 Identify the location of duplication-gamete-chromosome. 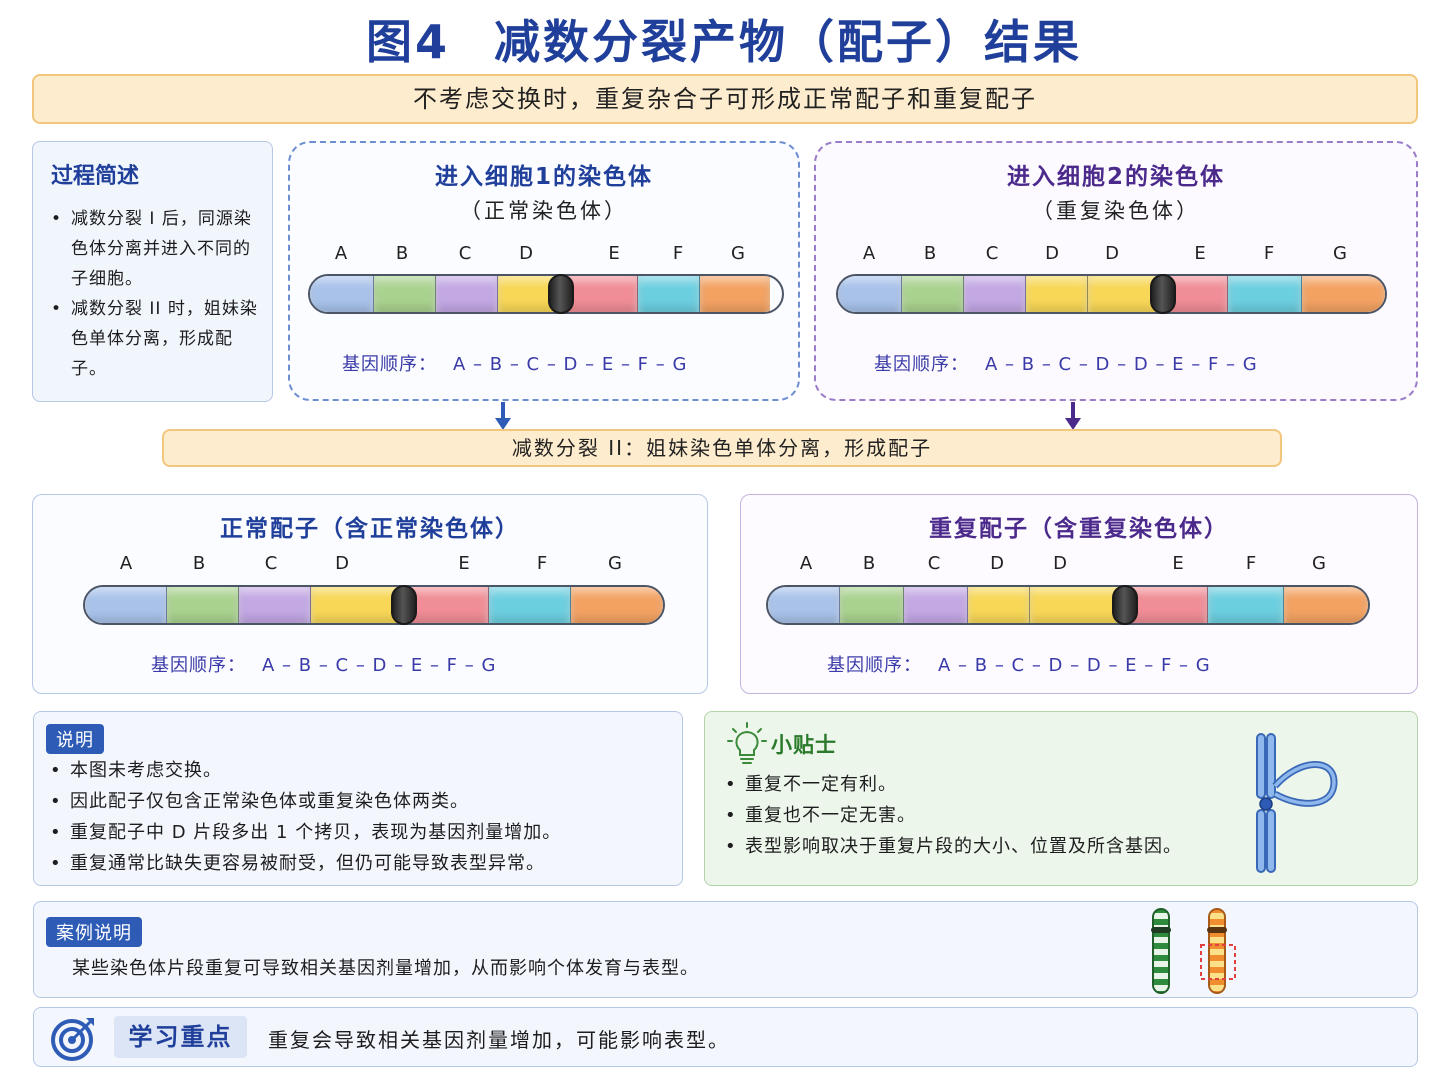
(1068, 605).